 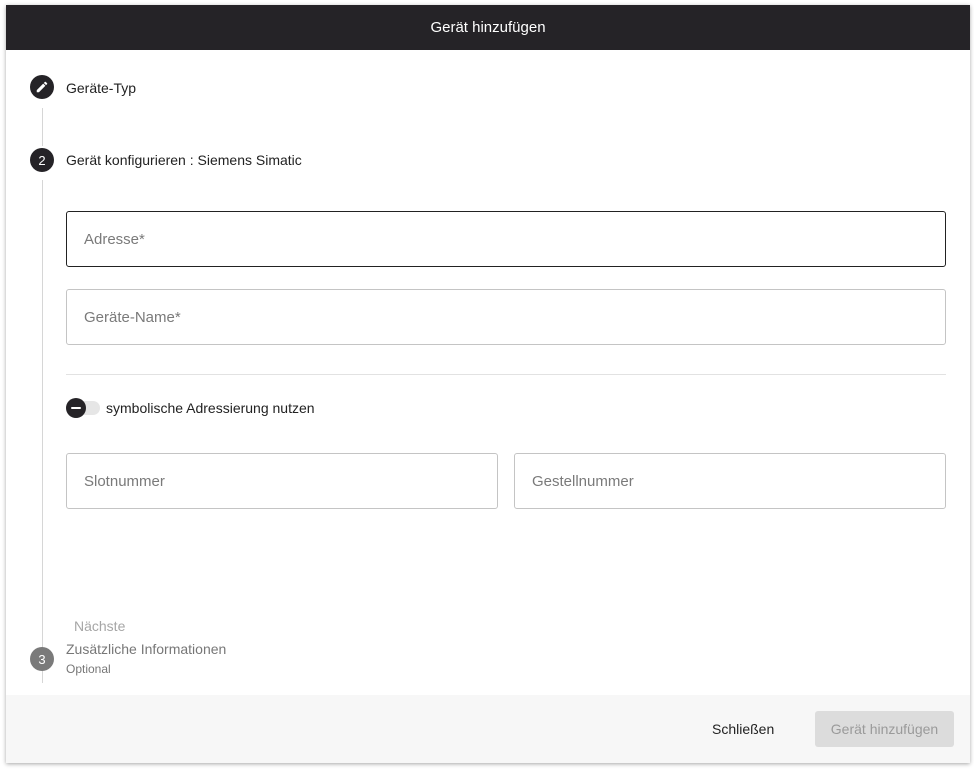 I want to click on form-divider, so click(x=506, y=374).